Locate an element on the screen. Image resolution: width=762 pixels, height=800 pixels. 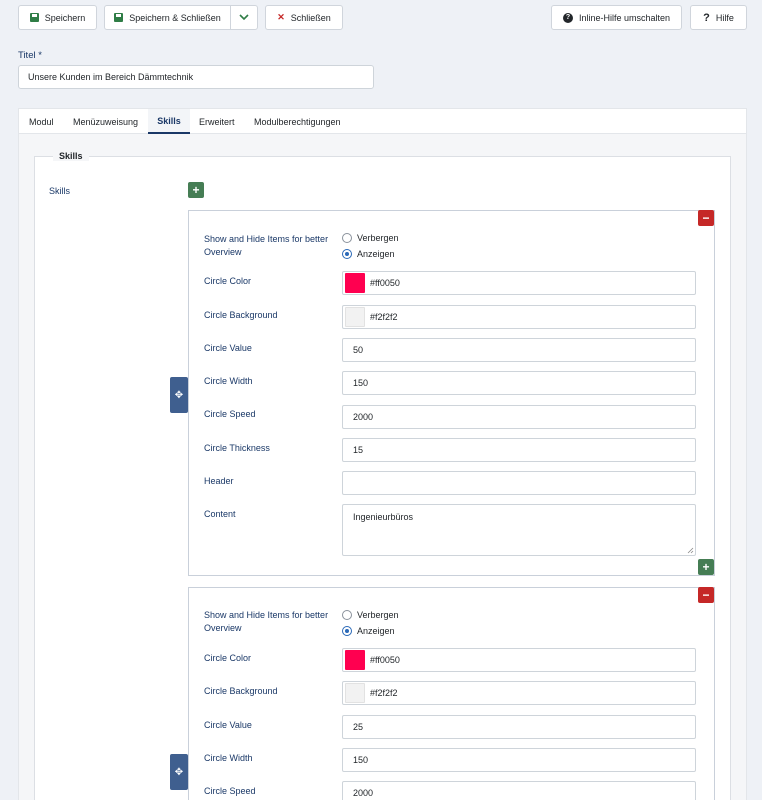
tab-menuzuweisung: Menüzuweisung is located at coordinates (105, 121).